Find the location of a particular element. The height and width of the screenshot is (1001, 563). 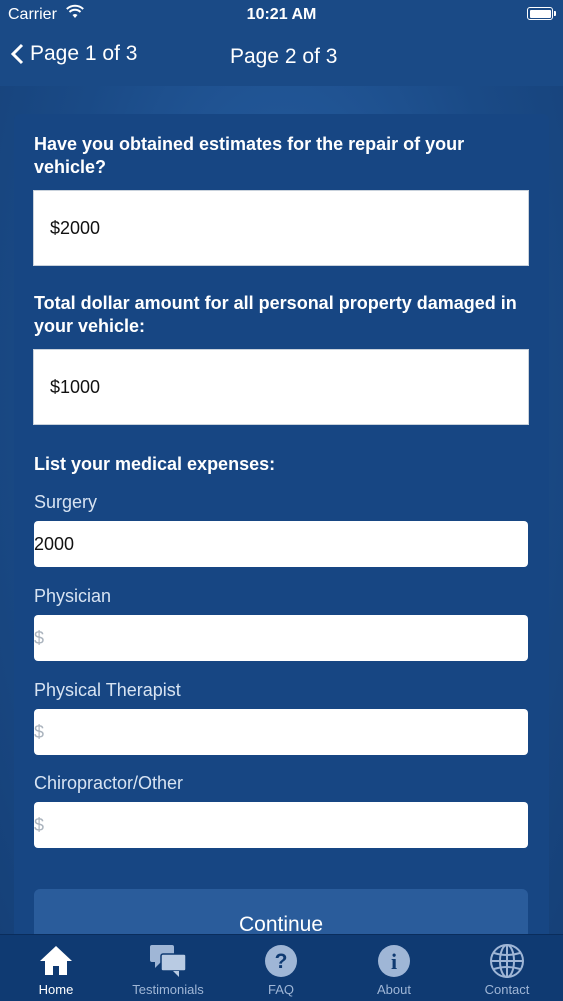

status-bar: Carrier 10:21 AM is located at coordinates (281, 15).